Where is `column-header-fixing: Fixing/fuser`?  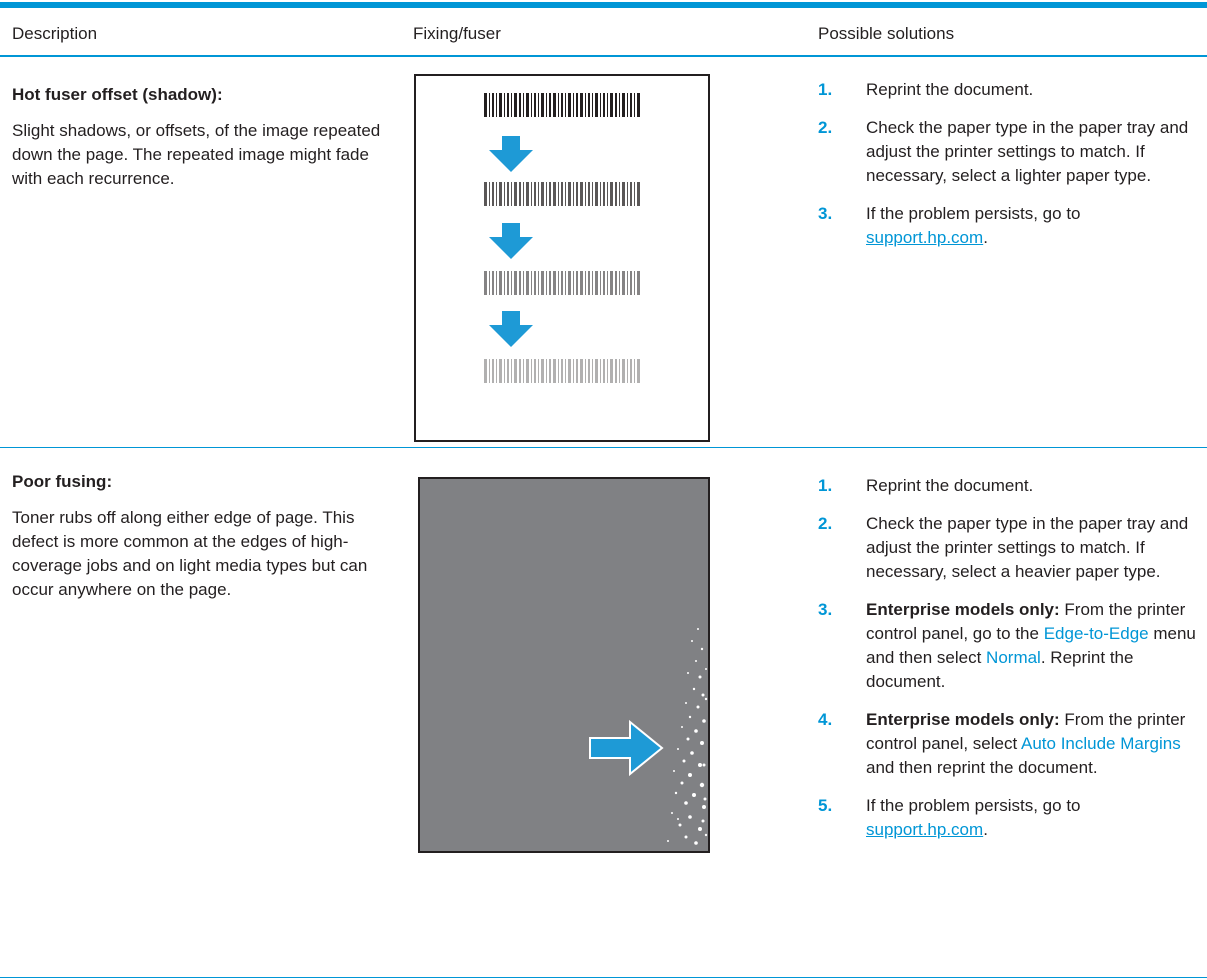 column-header-fixing: Fixing/fuser is located at coordinates (457, 33).